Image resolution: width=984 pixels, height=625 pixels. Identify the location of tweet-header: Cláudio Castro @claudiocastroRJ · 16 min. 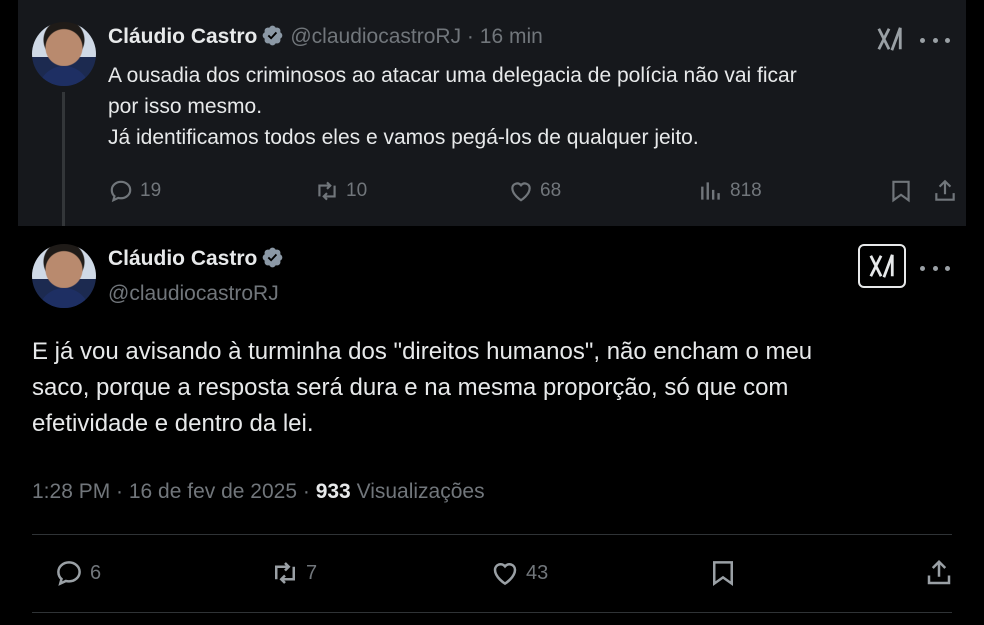
(325, 36).